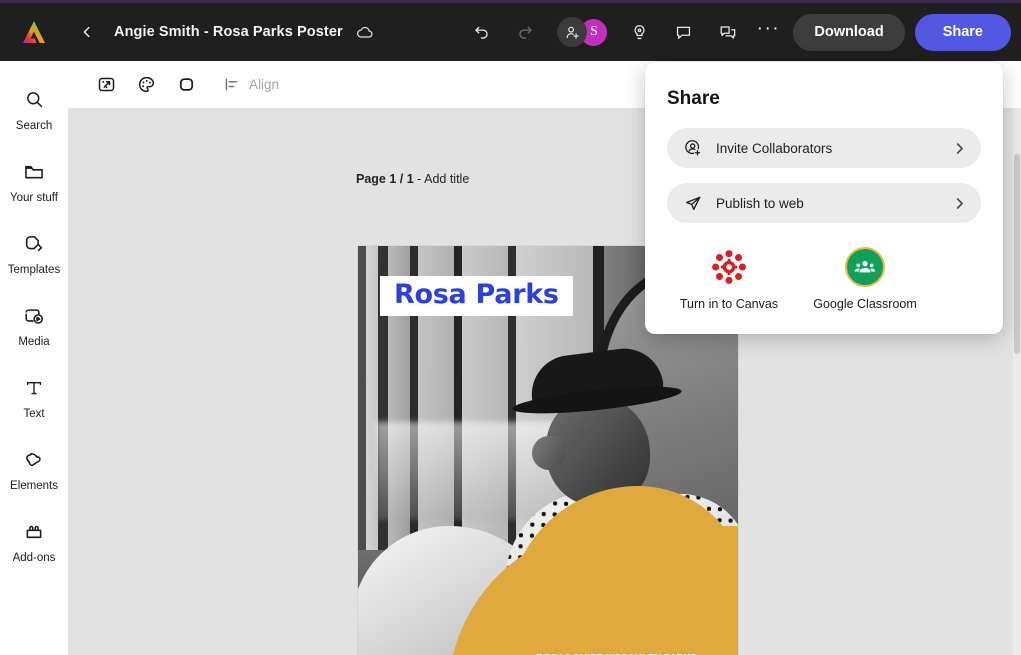 Image resolution: width=1021 pixels, height=655 pixels. I want to click on page-number: Page 1 / 1, so click(385, 179).